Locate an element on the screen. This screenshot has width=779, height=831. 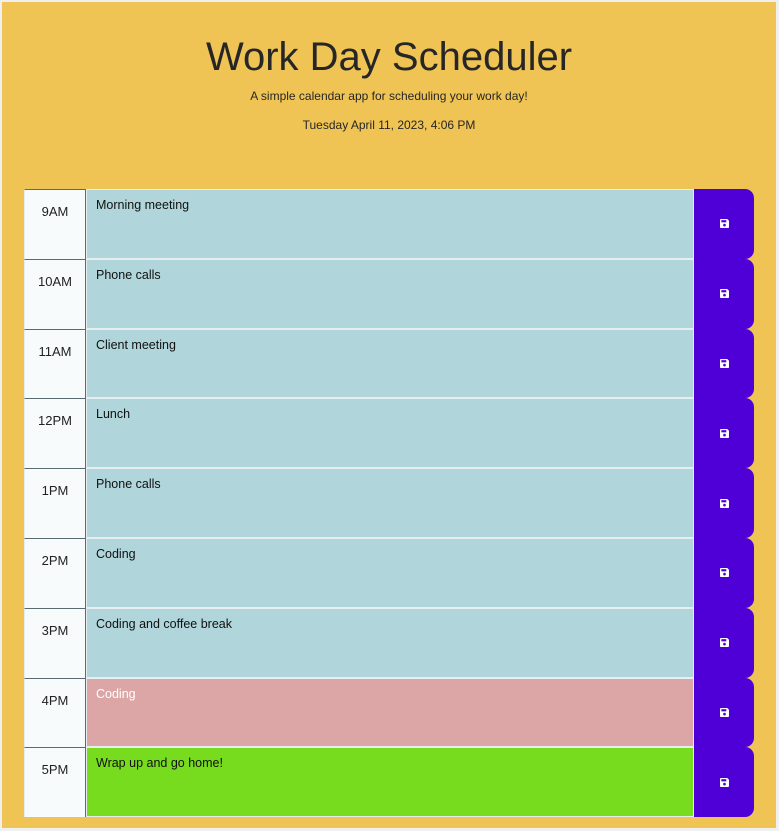
time-block-row: 12PM Lunch is located at coordinates (389, 433).